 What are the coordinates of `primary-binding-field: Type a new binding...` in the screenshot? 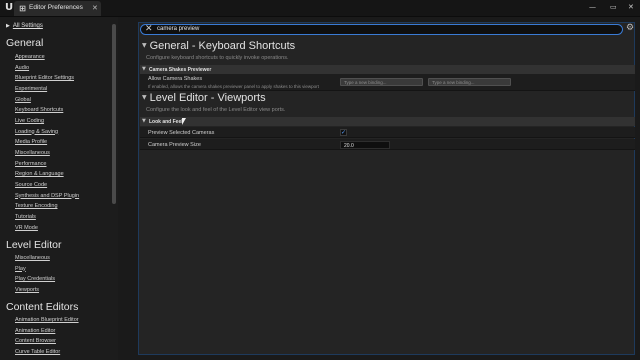 It's located at (381, 82).